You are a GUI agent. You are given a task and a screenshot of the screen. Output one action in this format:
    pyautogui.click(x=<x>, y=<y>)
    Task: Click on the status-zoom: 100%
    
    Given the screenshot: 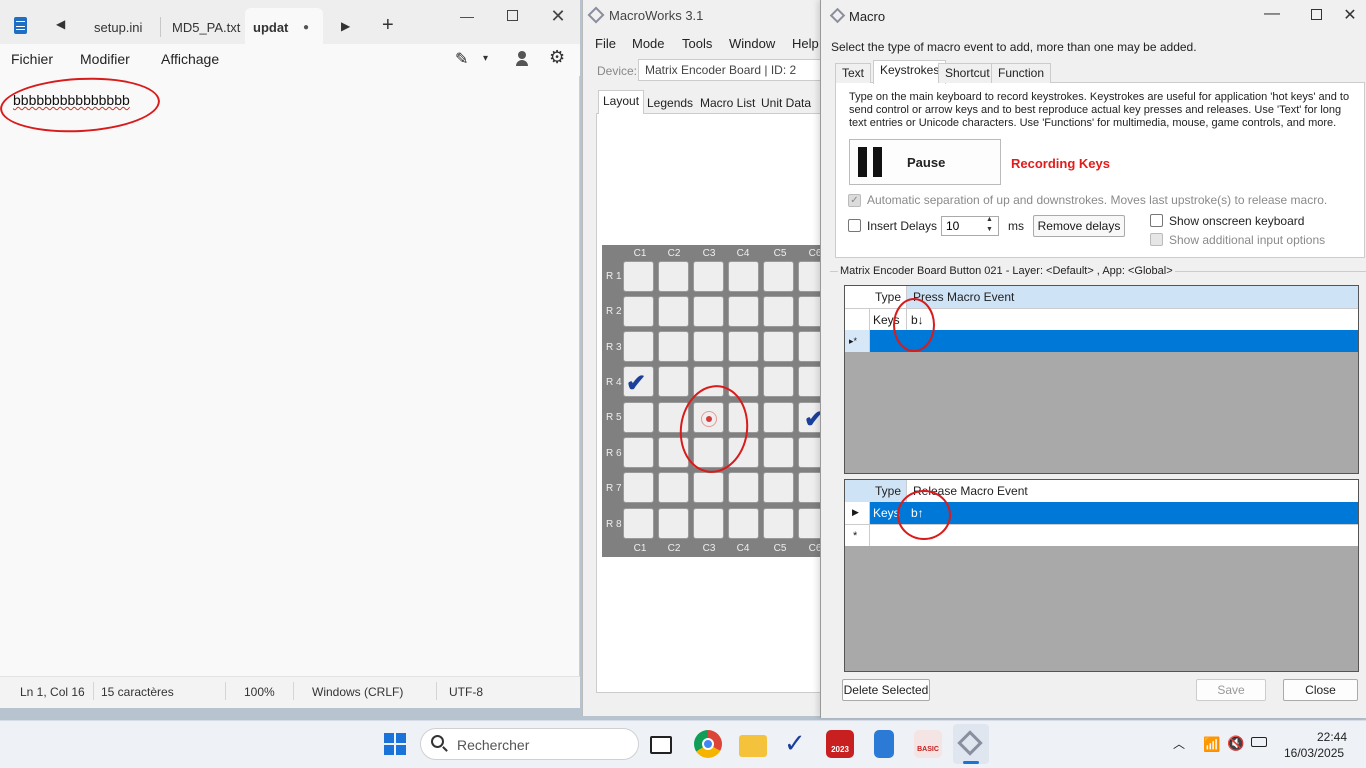 What is the action you would take?
    pyautogui.click(x=259, y=692)
    